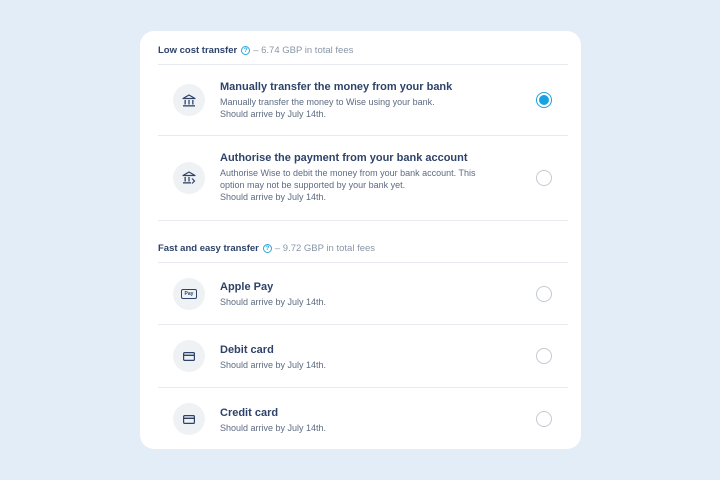 Image resolution: width=720 pixels, height=480 pixels. What do you see at coordinates (249, 413) in the screenshot?
I see `option-name: Credit card` at bounding box center [249, 413].